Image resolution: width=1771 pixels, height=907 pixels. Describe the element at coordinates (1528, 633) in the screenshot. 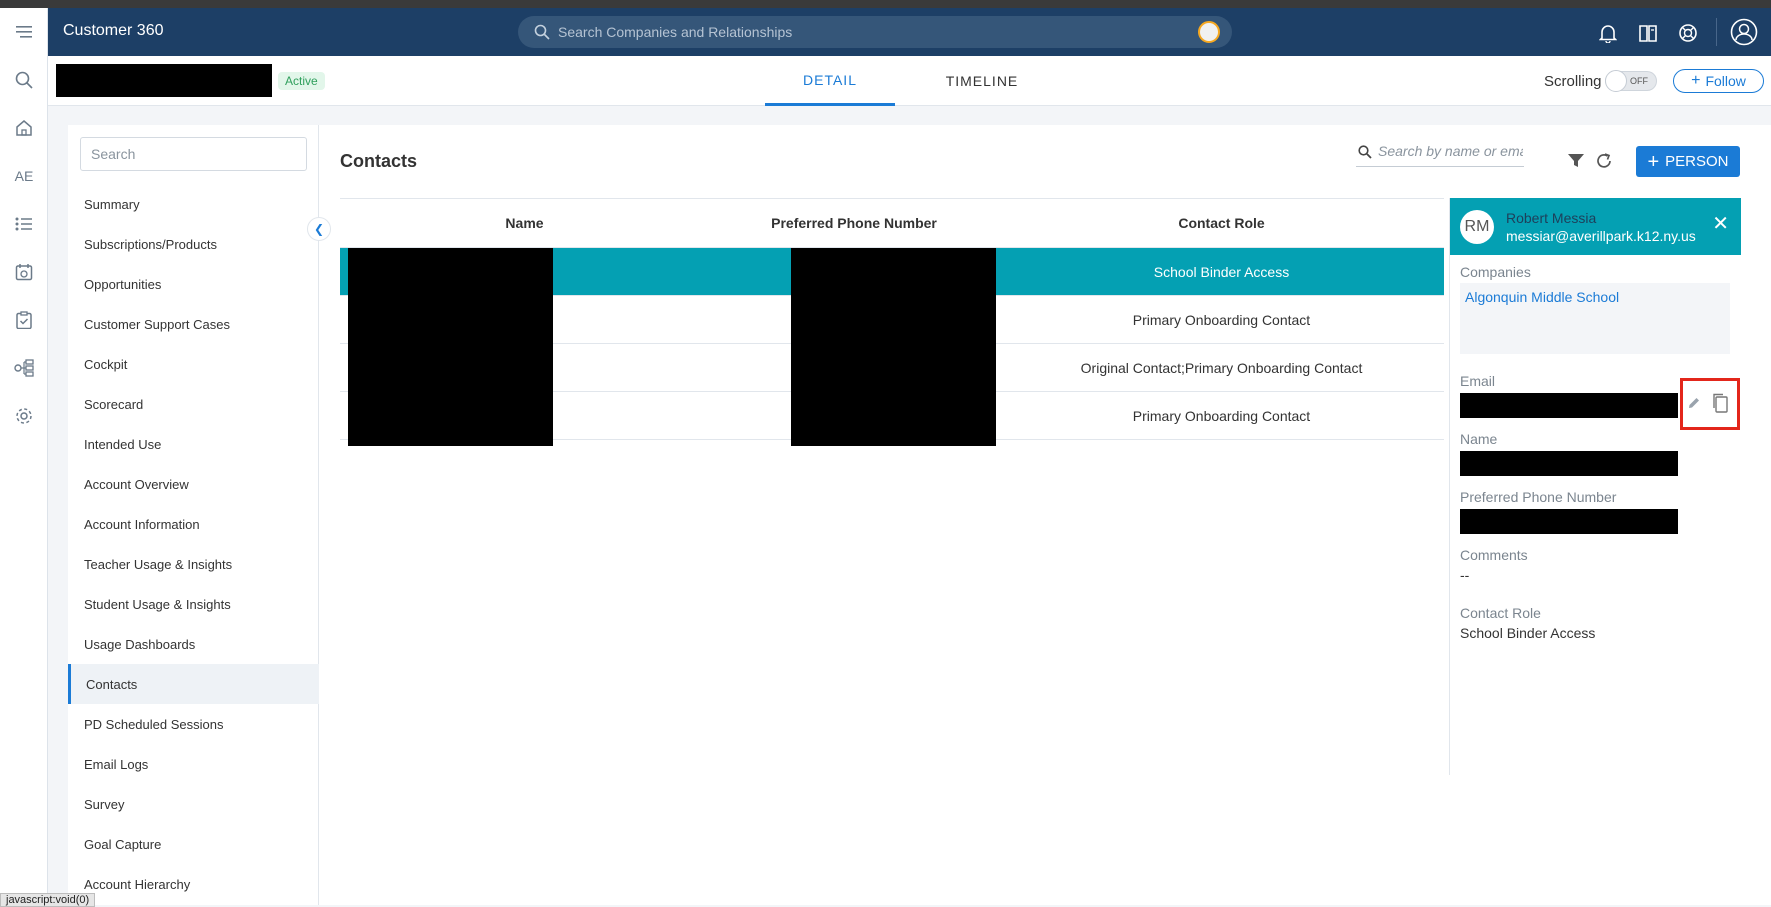

I see `contact-role-value: School Binder Access` at that location.